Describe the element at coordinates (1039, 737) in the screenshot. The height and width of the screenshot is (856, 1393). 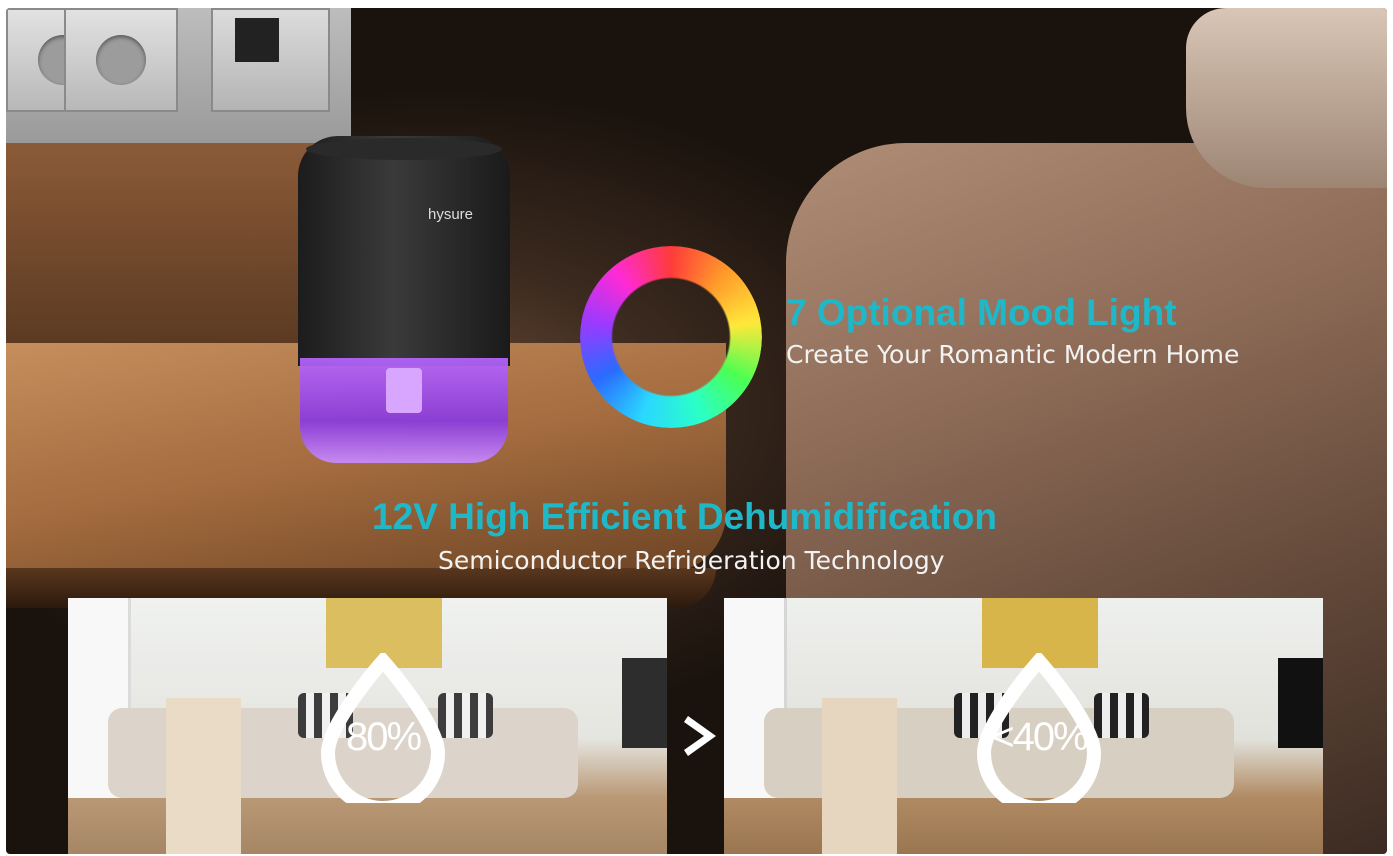
I see `humidity-after-label: <40%` at that location.